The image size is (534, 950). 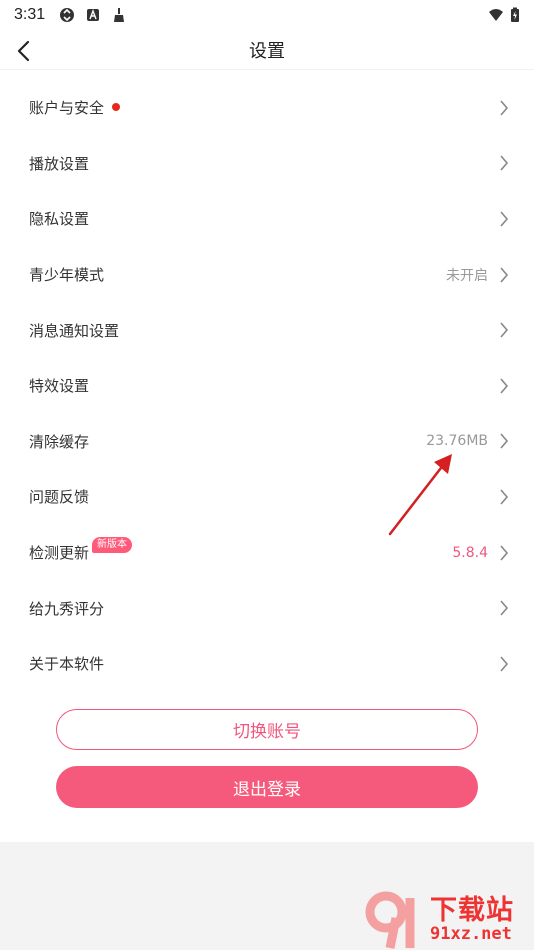 What do you see at coordinates (467, 275) in the screenshot?
I see `teen-mode-status: 未开启` at bounding box center [467, 275].